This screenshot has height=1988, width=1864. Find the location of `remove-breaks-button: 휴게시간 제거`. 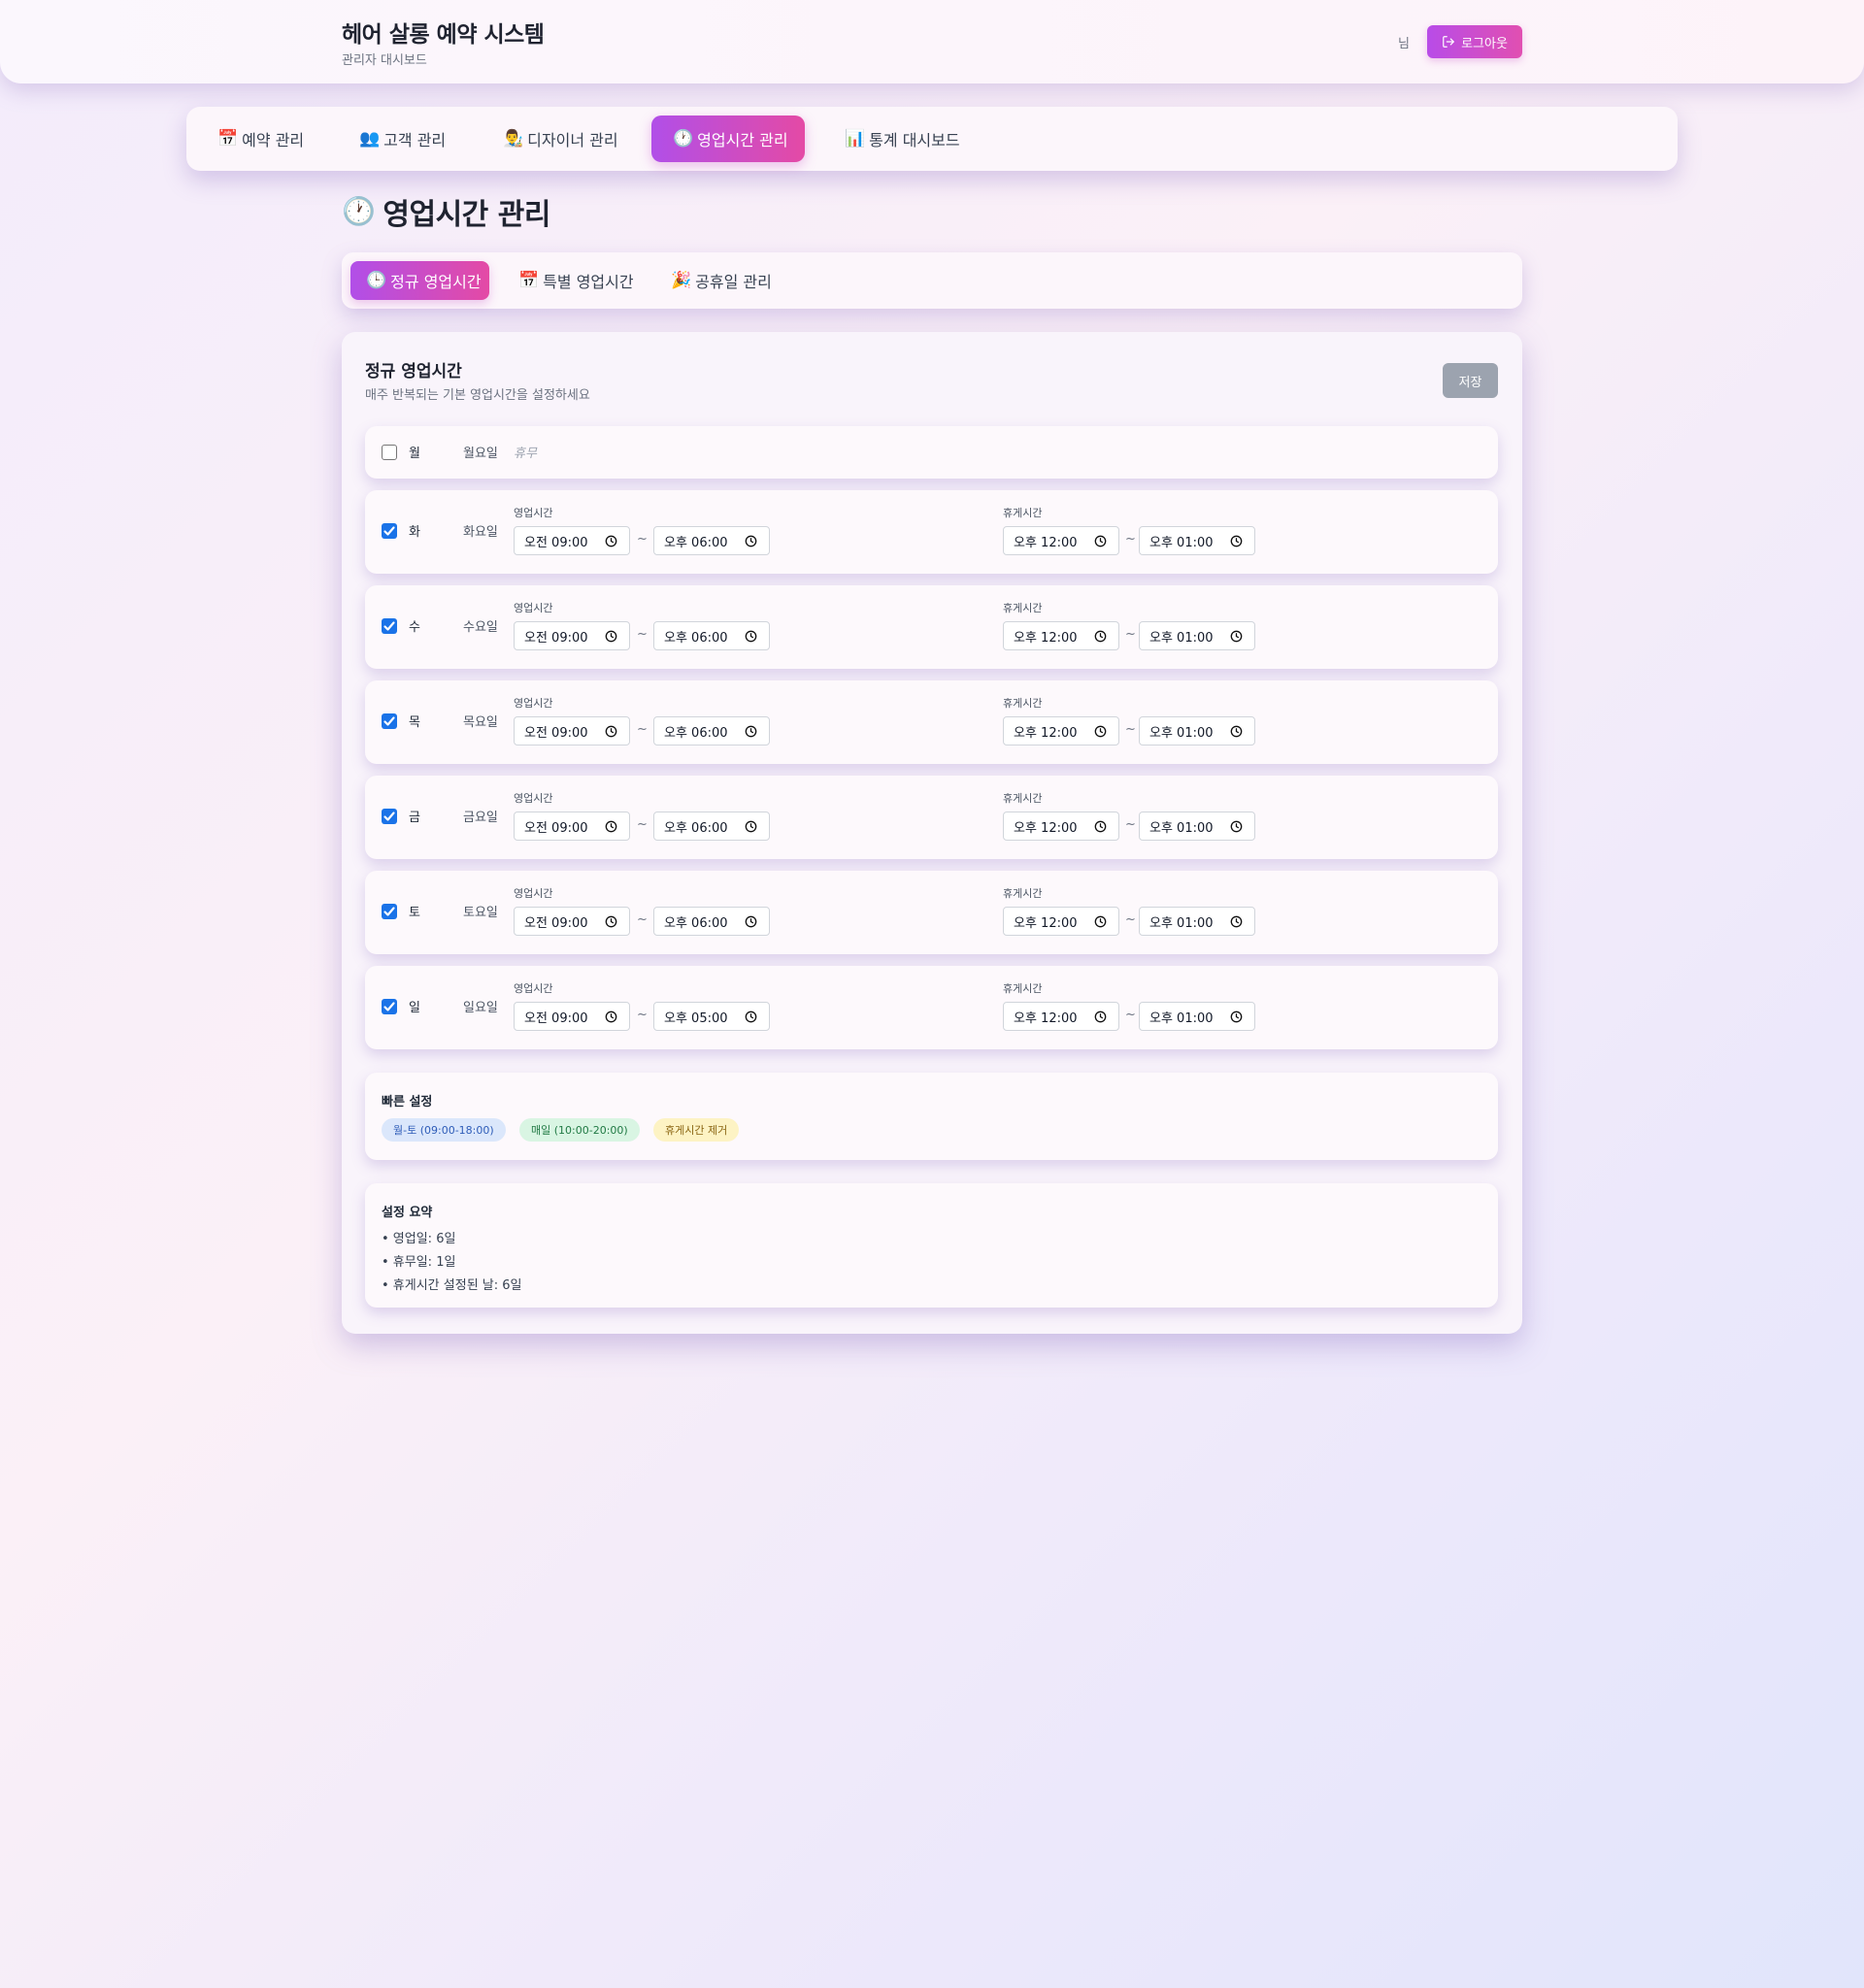

remove-breaks-button: 휴게시간 제거 is located at coordinates (696, 1130).